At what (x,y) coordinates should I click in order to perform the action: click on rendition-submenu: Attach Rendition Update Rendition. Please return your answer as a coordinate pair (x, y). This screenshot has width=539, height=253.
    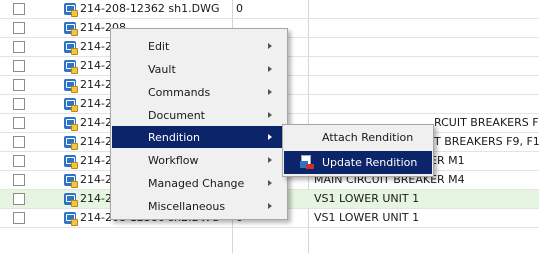
    Looking at the image, I should click on (358, 150).